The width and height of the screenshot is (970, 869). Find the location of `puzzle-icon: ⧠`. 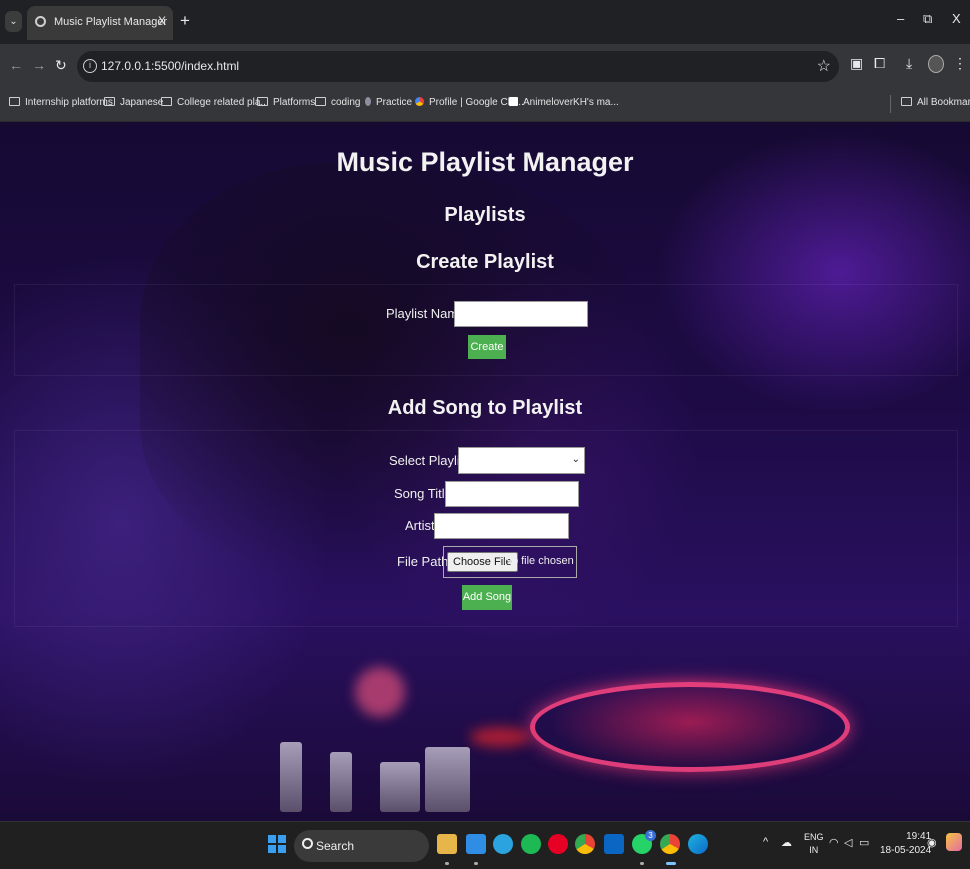

puzzle-icon: ⧠ is located at coordinates (879, 63).